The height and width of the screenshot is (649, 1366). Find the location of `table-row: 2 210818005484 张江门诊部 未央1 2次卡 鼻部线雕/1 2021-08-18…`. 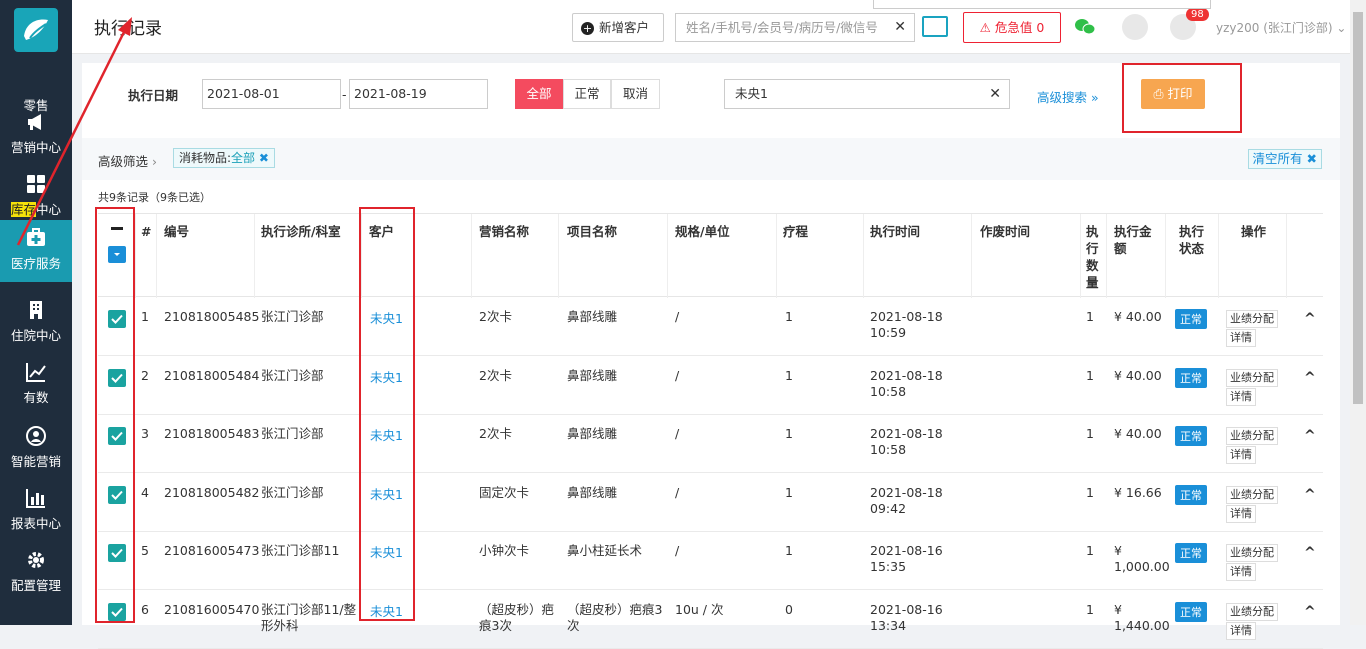

table-row: 2 210818005484 张江门诊部 未央1 2次卡 鼻部线雕/1 2021-08-18… is located at coordinates (710, 385).